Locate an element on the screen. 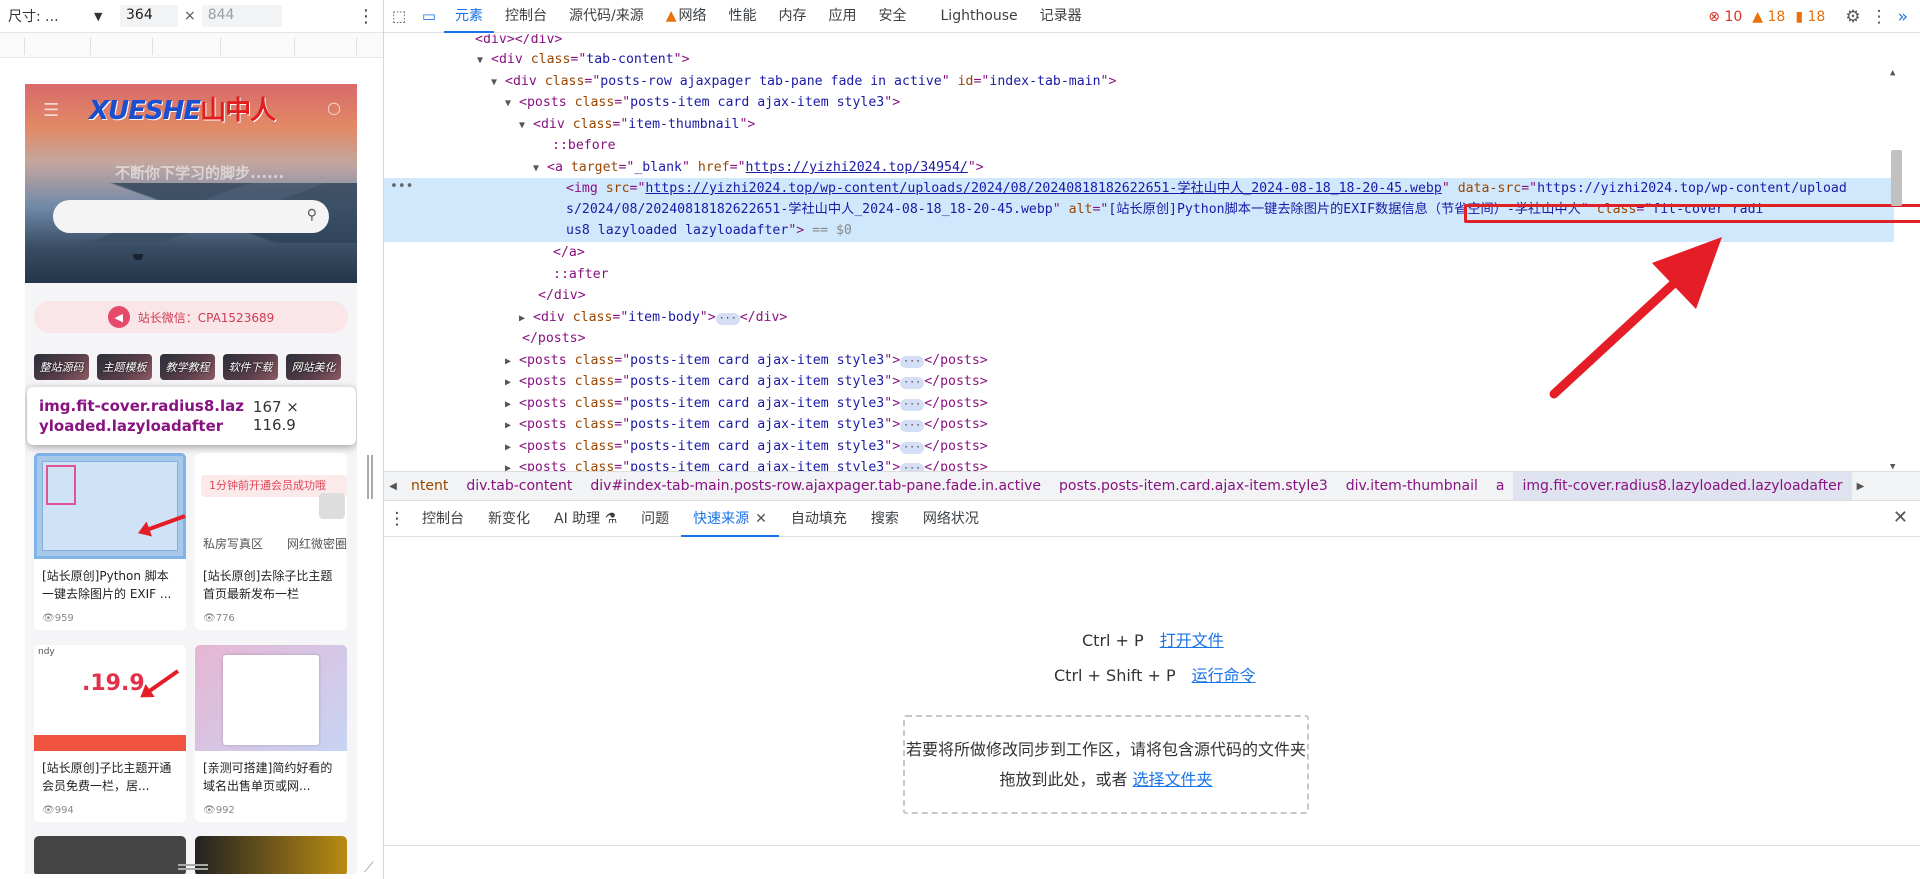 The height and width of the screenshot is (879, 1920). tab-console: 控制台 is located at coordinates (526, 16).